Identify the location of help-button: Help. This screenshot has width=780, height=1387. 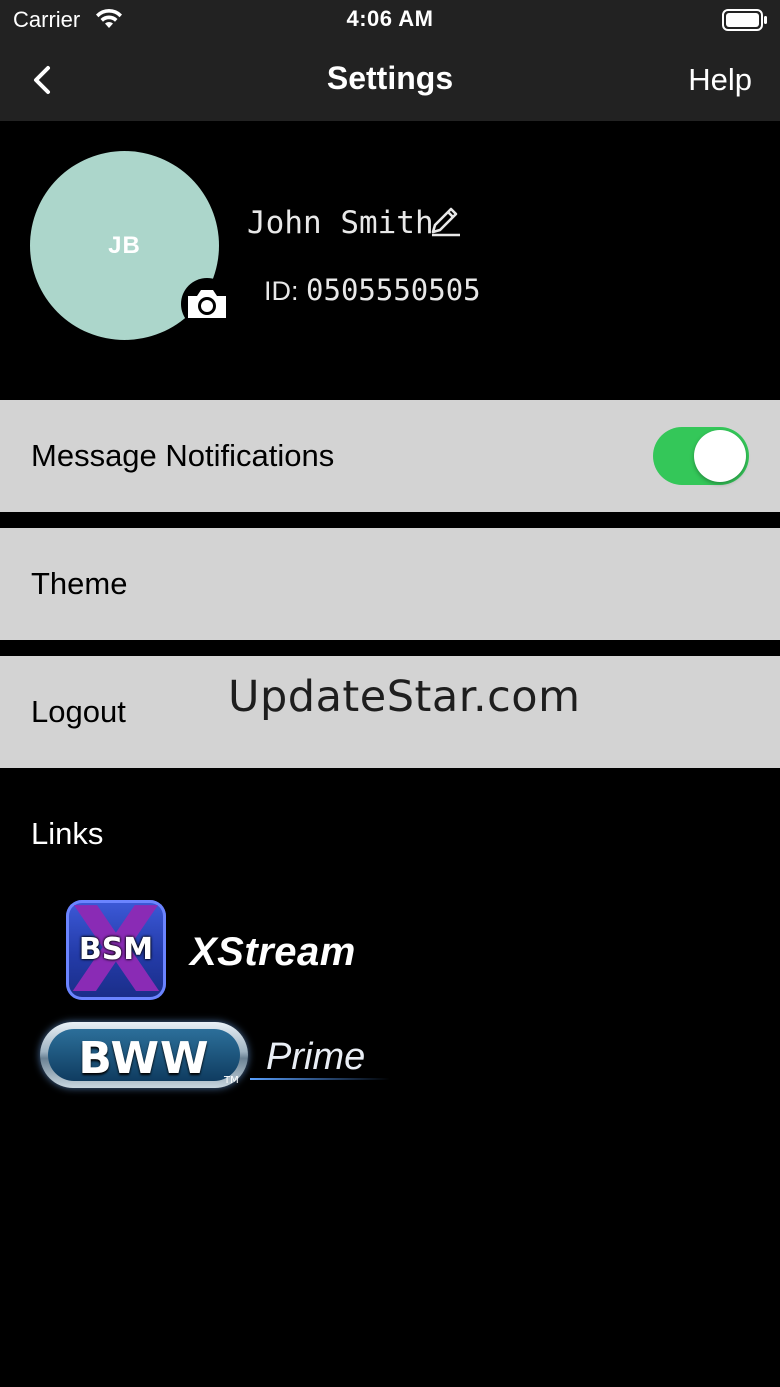
(720, 80).